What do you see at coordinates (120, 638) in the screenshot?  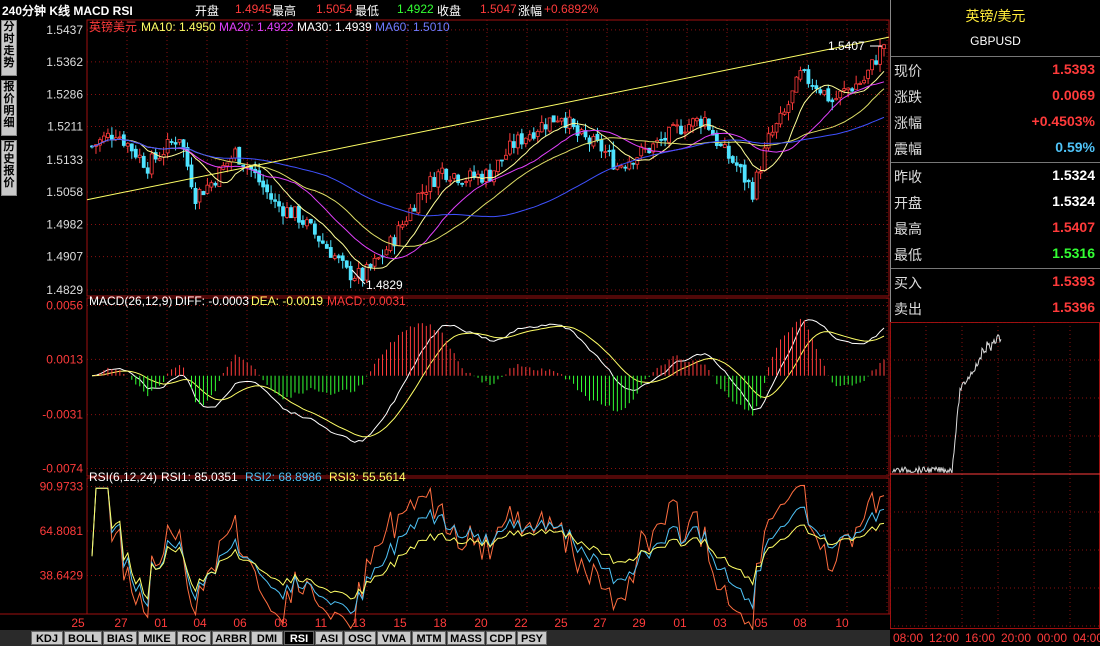 I see `indicator-tab-bias: BIAS` at bounding box center [120, 638].